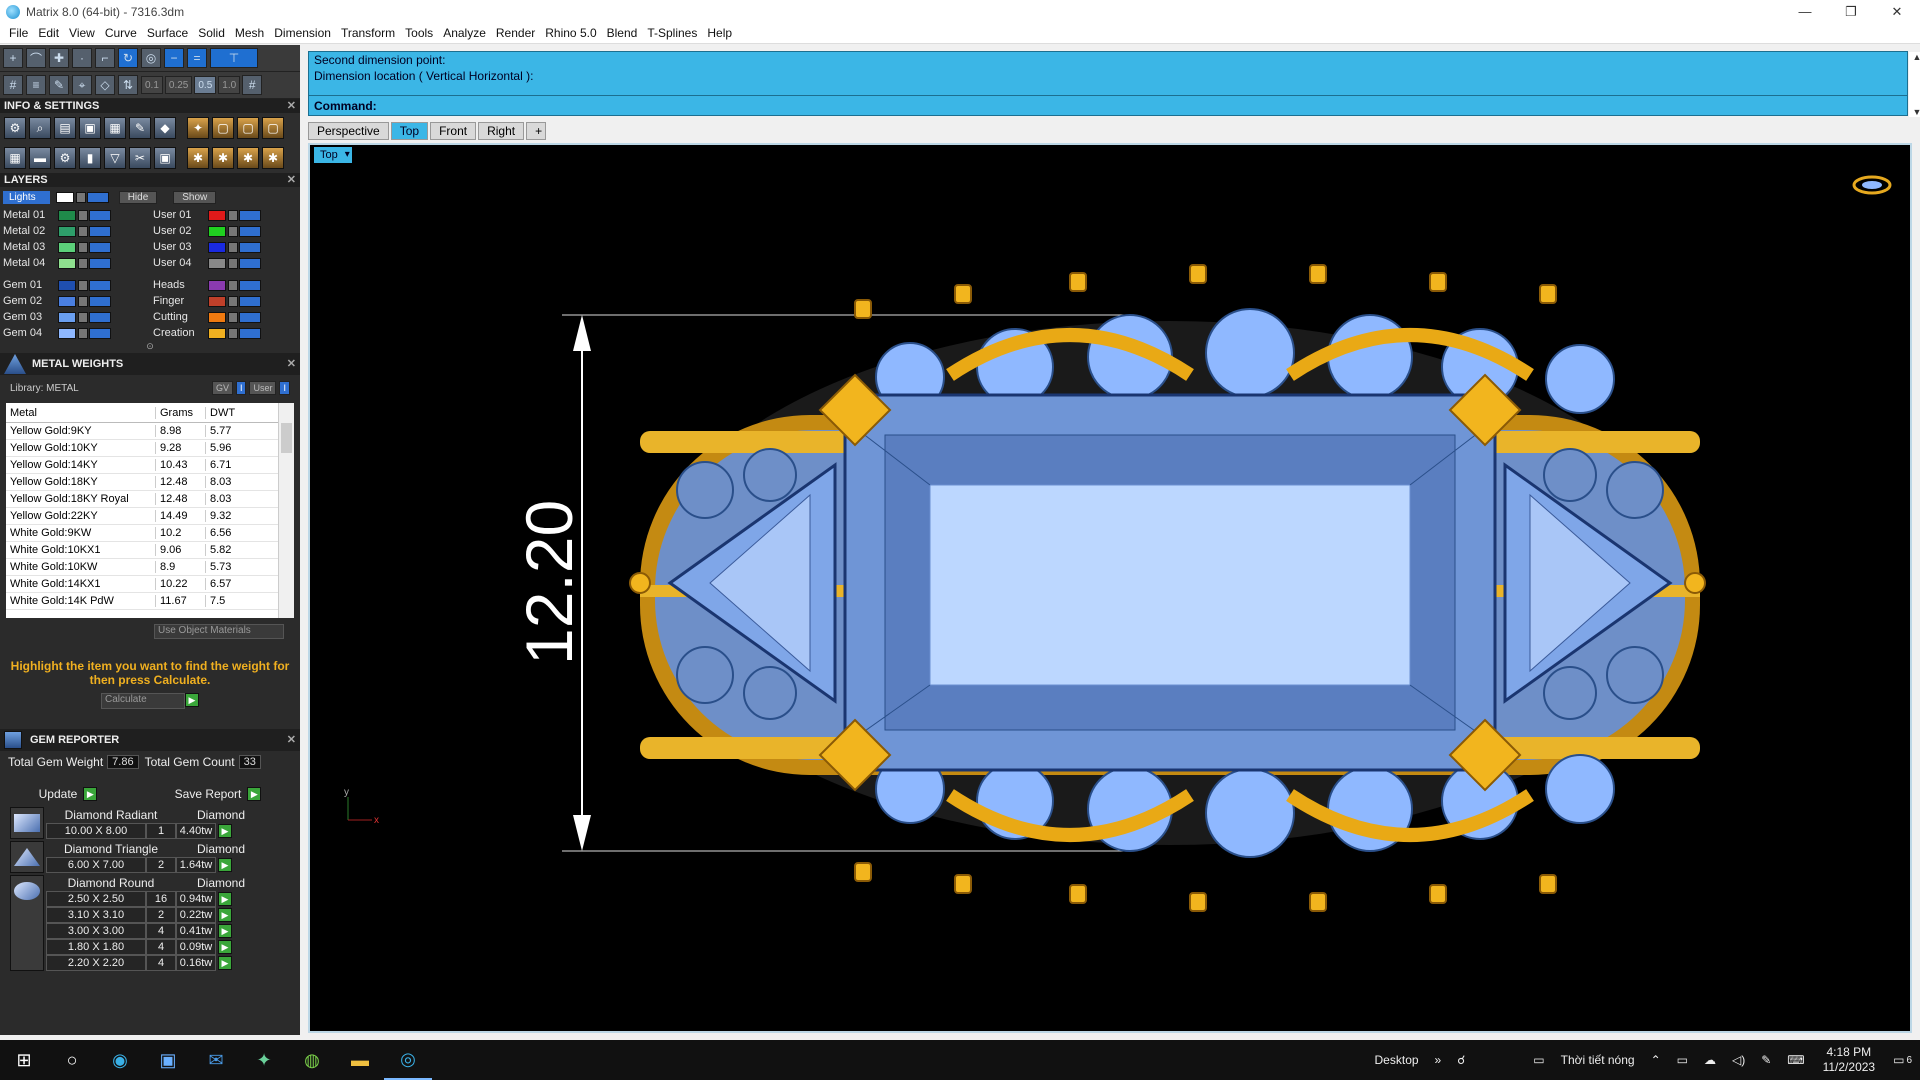  I want to click on cube-icon: ◆, so click(165, 128).